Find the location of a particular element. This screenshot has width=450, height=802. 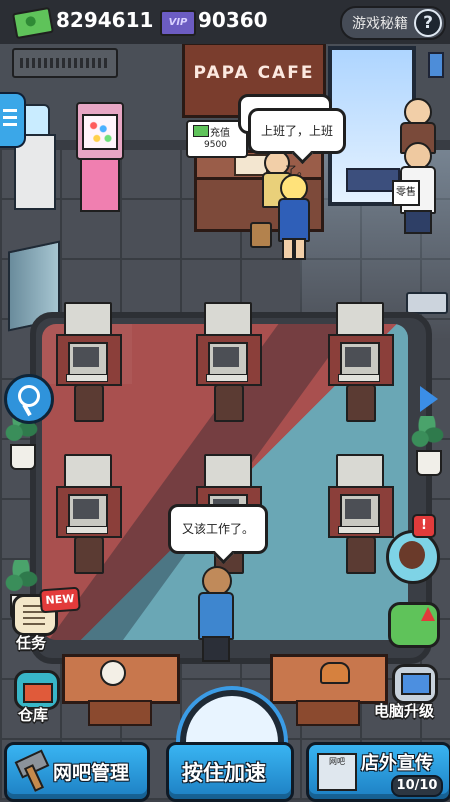

girl-body is located at coordinates (294, 220).